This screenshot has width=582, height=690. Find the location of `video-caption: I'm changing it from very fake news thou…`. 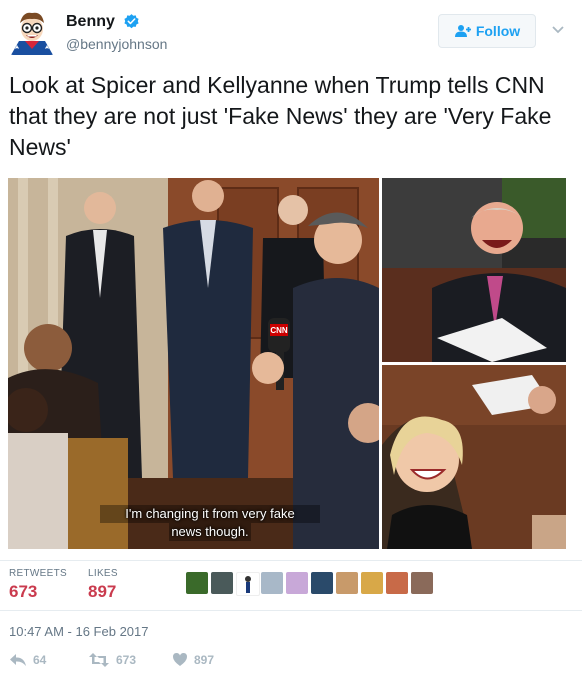

video-caption: I'm changing it from very fake news thou… is located at coordinates (210, 523).